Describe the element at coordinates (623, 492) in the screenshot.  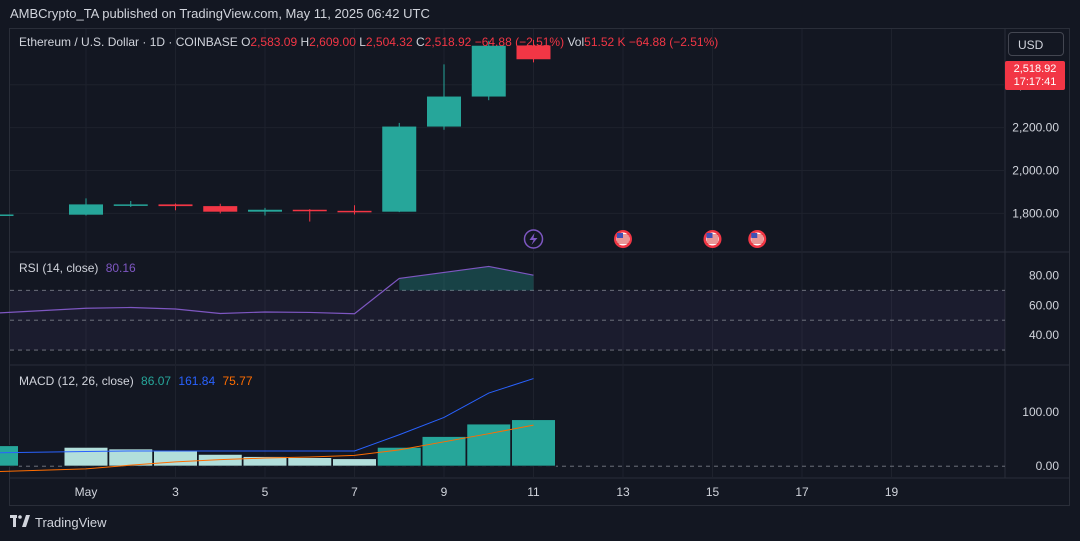
I see `x-tick-label: 13` at that location.